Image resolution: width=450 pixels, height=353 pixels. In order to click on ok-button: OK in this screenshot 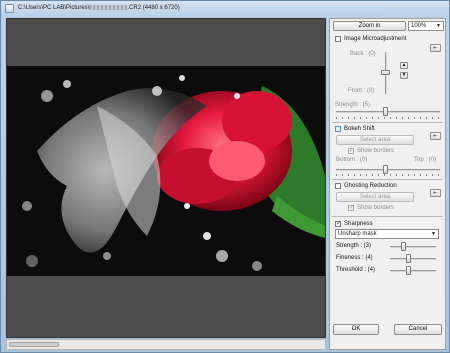, I will do `click(356, 329)`.